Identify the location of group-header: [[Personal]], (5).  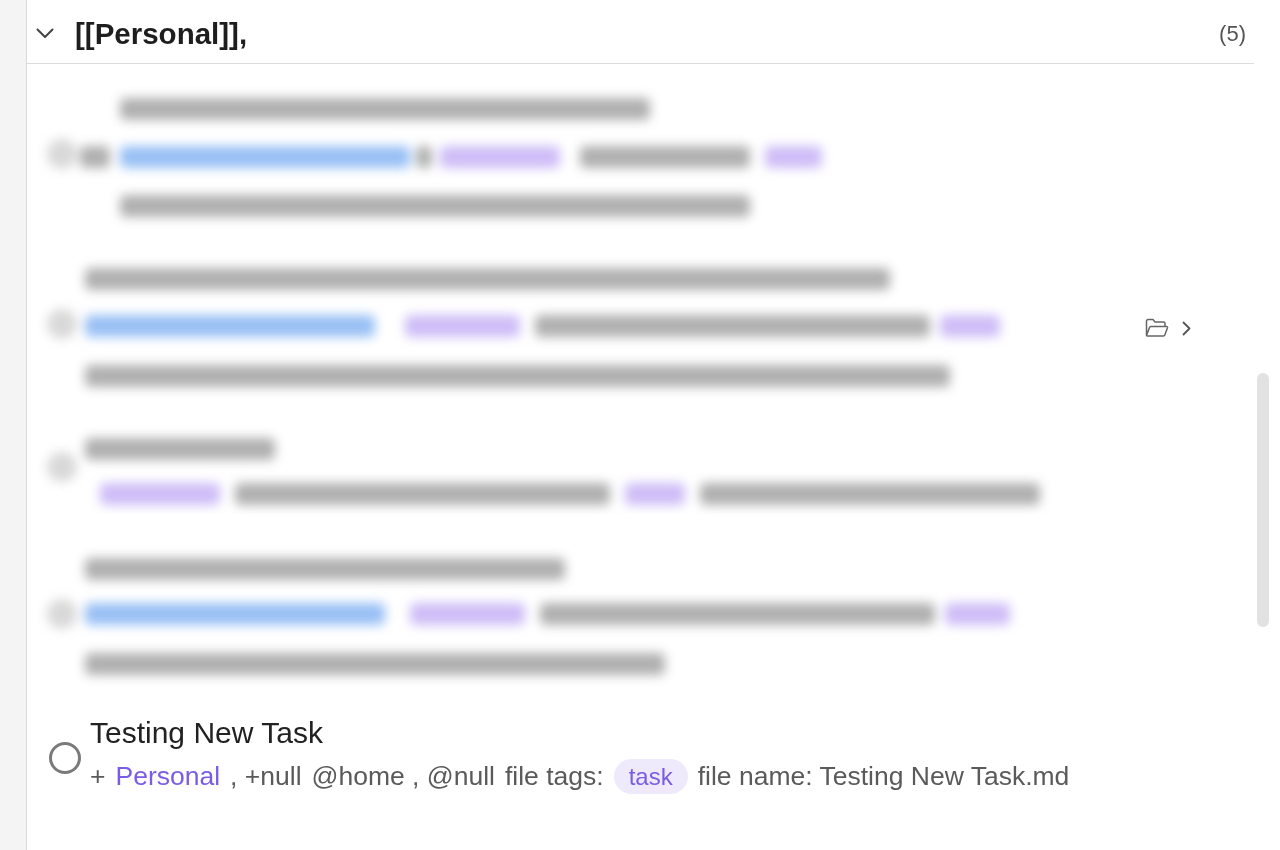
(640, 32).